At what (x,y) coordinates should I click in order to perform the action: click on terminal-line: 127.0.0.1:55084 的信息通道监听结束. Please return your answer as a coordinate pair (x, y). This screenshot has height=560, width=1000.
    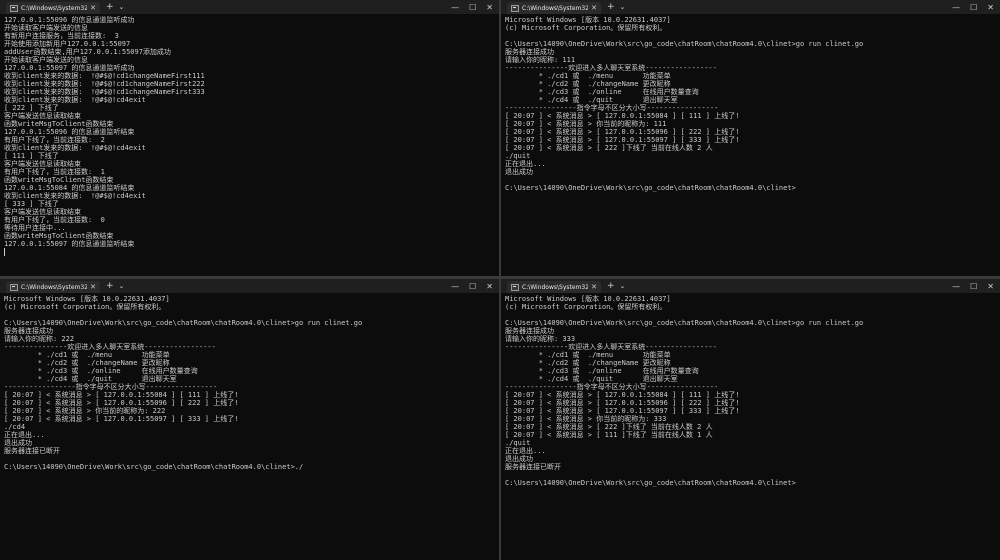
    Looking at the image, I should click on (69, 188).